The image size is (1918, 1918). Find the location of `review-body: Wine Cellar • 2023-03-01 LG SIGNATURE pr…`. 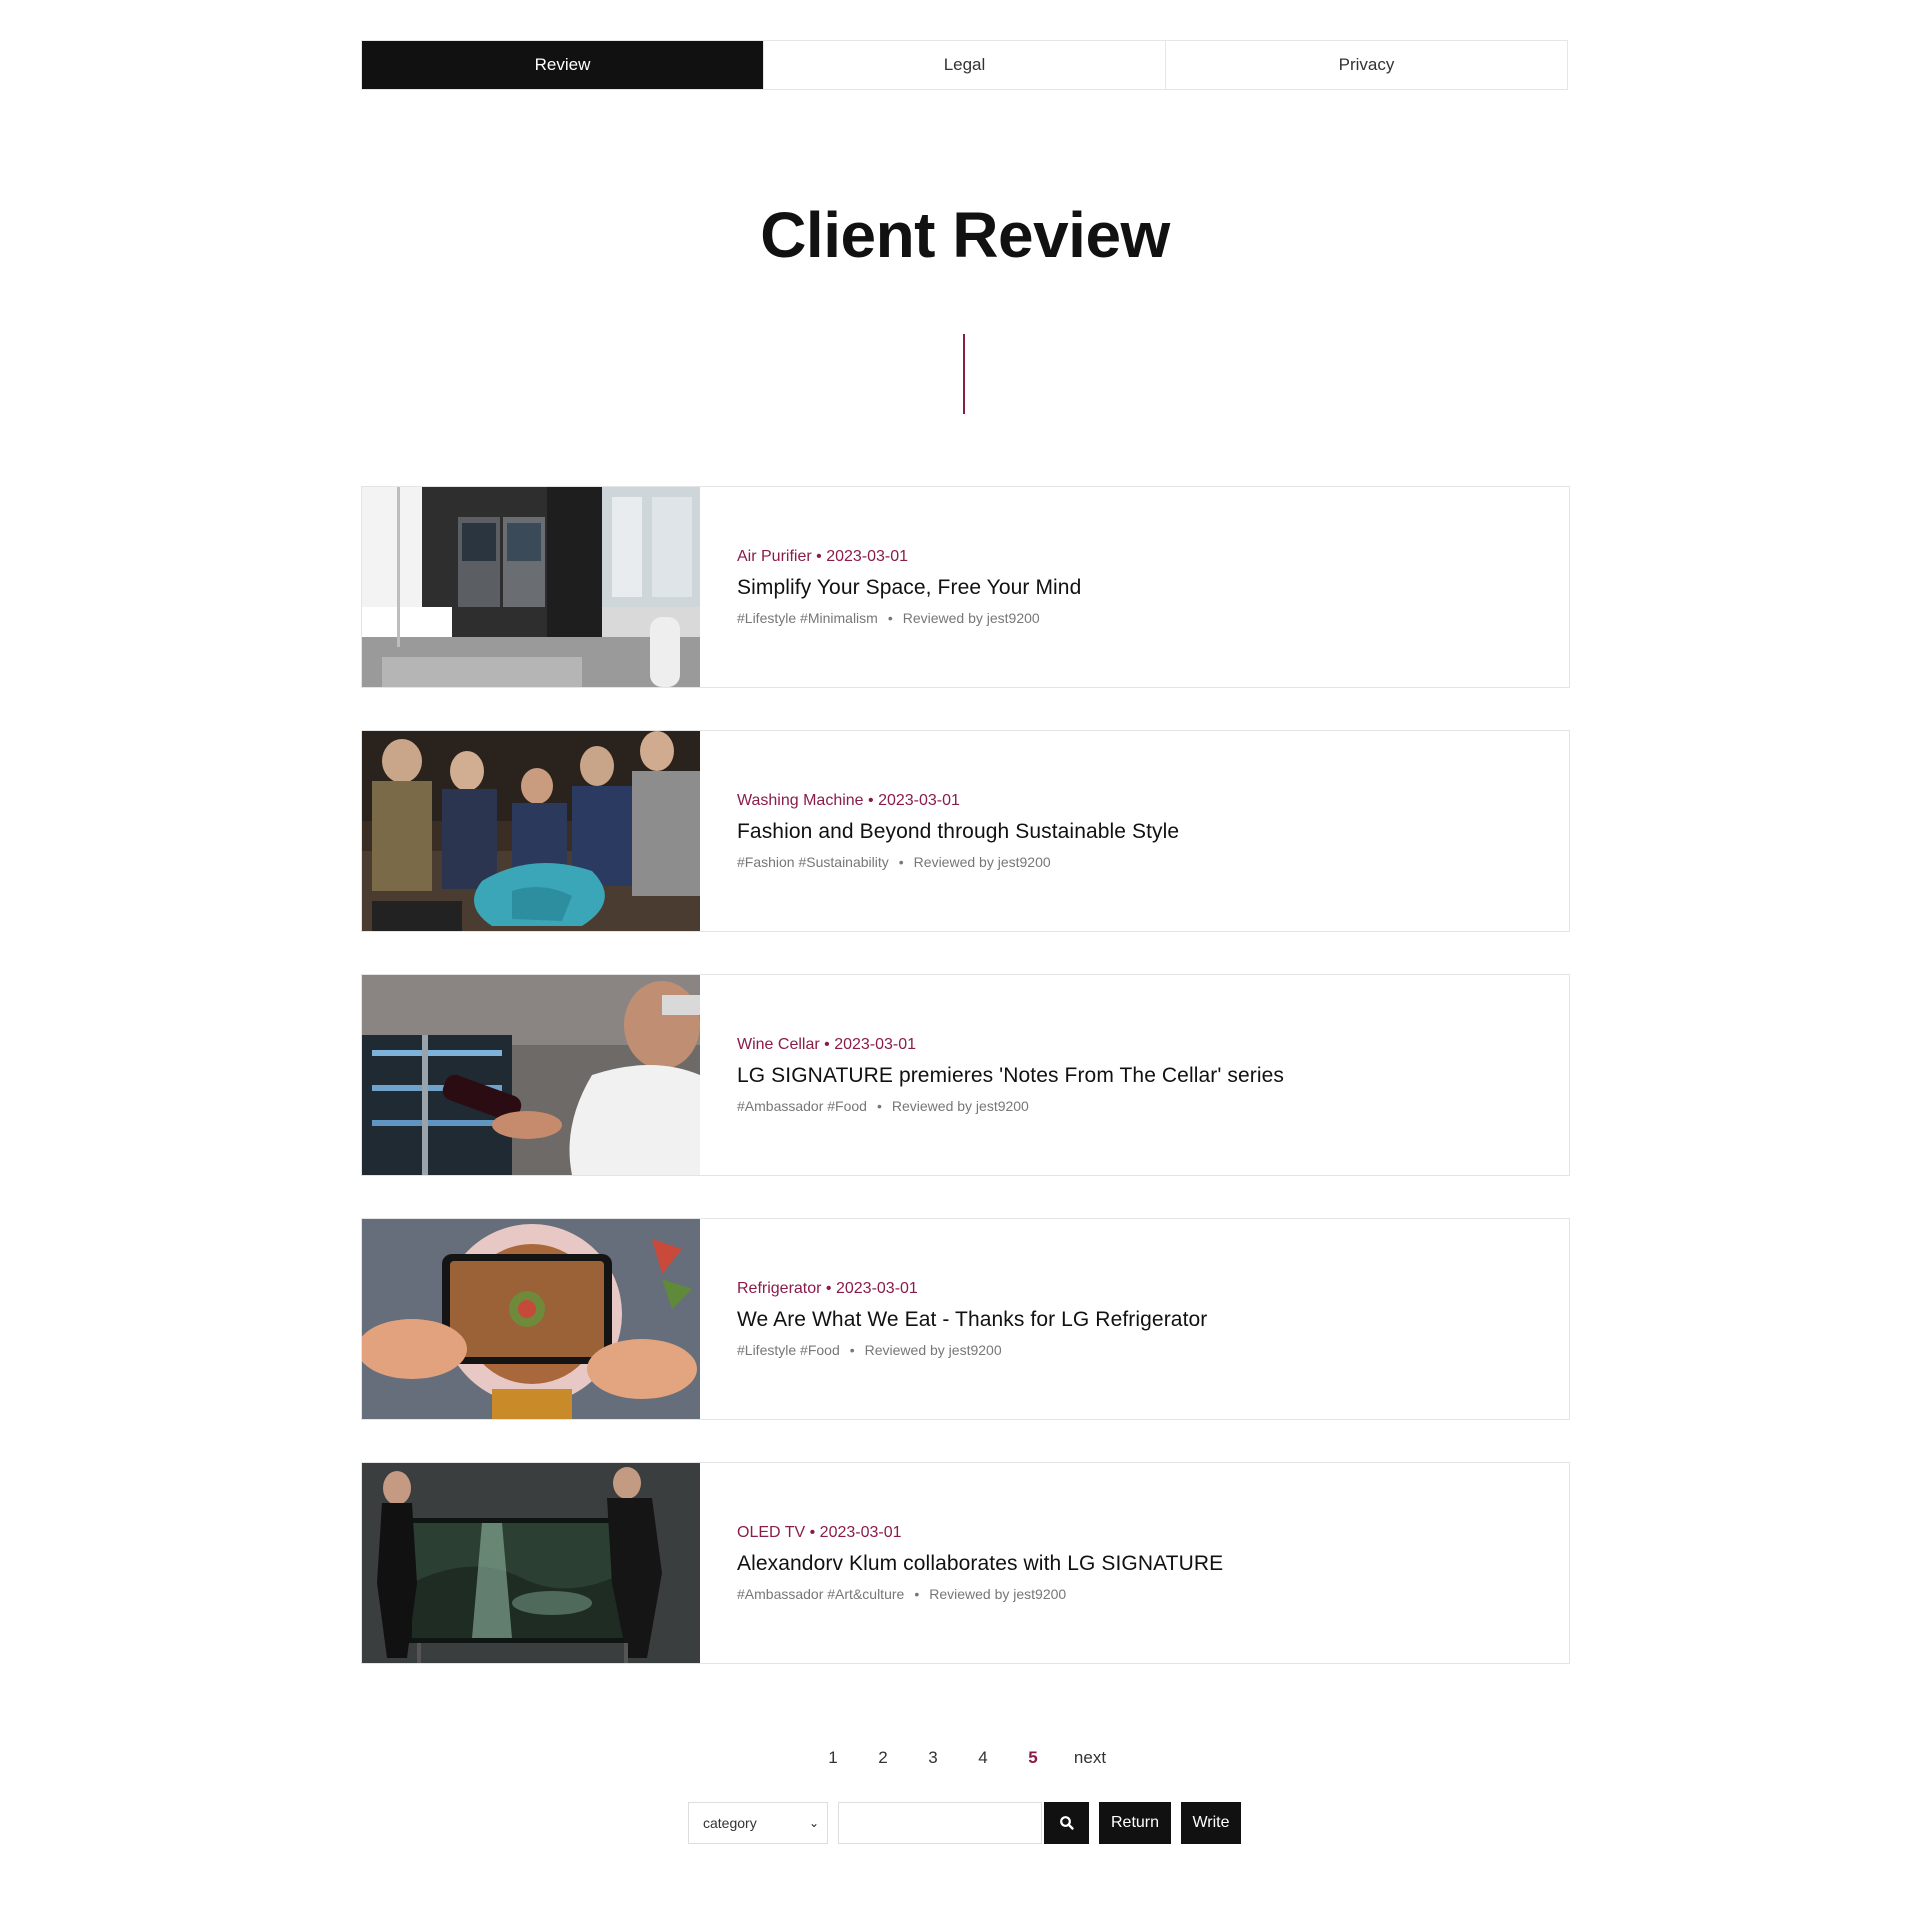

review-body: Wine Cellar • 2023-03-01 LG SIGNATURE pr… is located at coordinates (992, 1075).